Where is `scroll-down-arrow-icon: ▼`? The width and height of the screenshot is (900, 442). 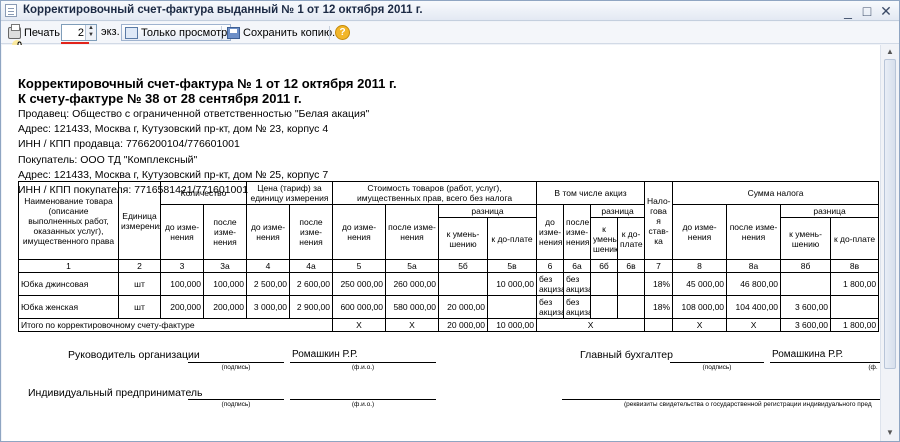
scroll-down-arrow-icon: ▼ is located at coordinates (890, 432).